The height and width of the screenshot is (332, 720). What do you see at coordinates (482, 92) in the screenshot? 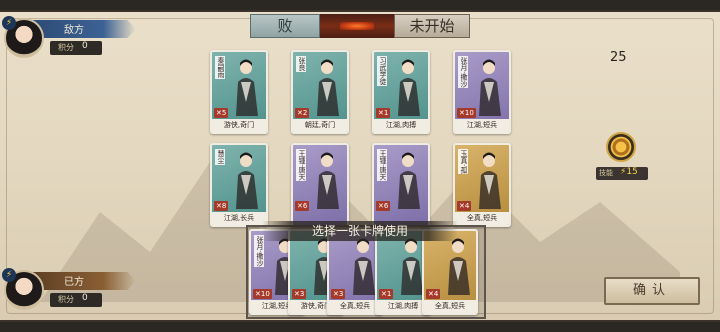
I see `character-card: 张月·撒沙 ✕10 江湖,短兵` at bounding box center [482, 92].